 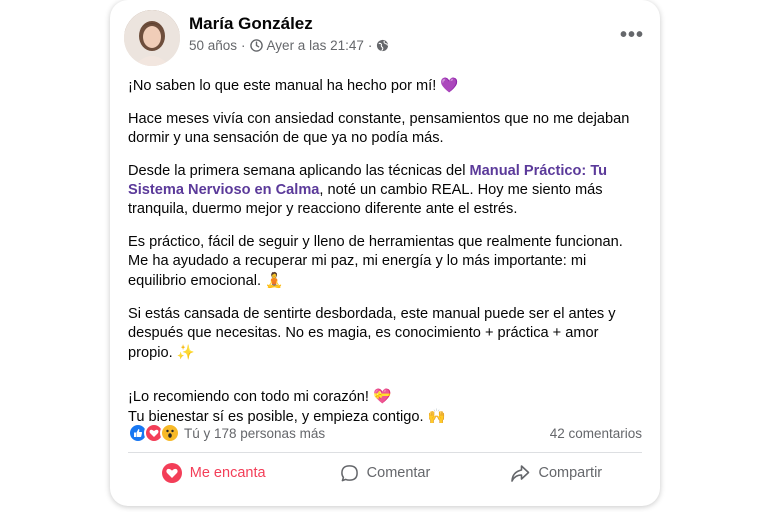 I want to click on share-icon, so click(x=520, y=473).